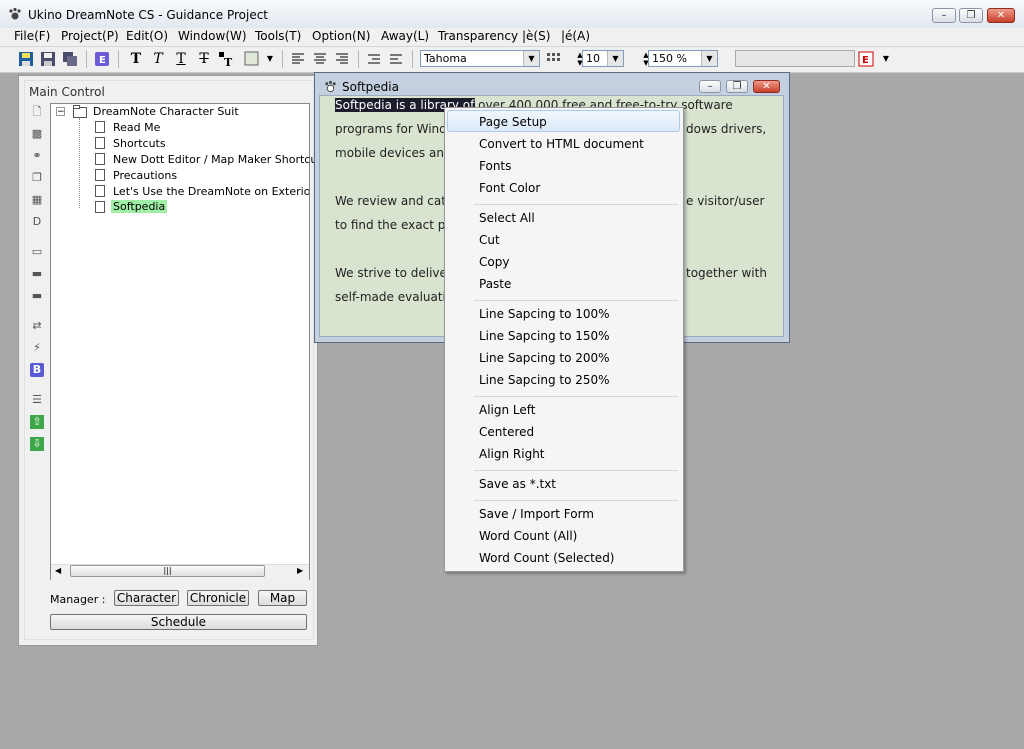 The height and width of the screenshot is (749, 1024). Describe the element at coordinates (544, 314) in the screenshot. I see `menu-item-spacing-100: Line Sapcing to 100%` at that location.